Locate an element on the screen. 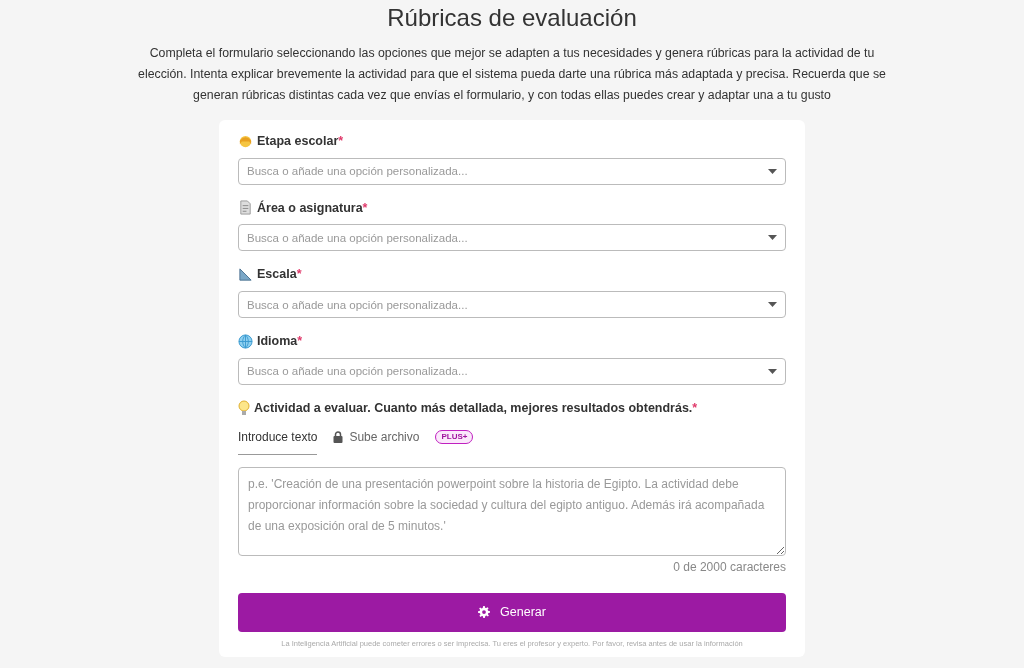 The width and height of the screenshot is (1024, 668). character-counter: 0 de 2000 caracteres is located at coordinates (729, 567).